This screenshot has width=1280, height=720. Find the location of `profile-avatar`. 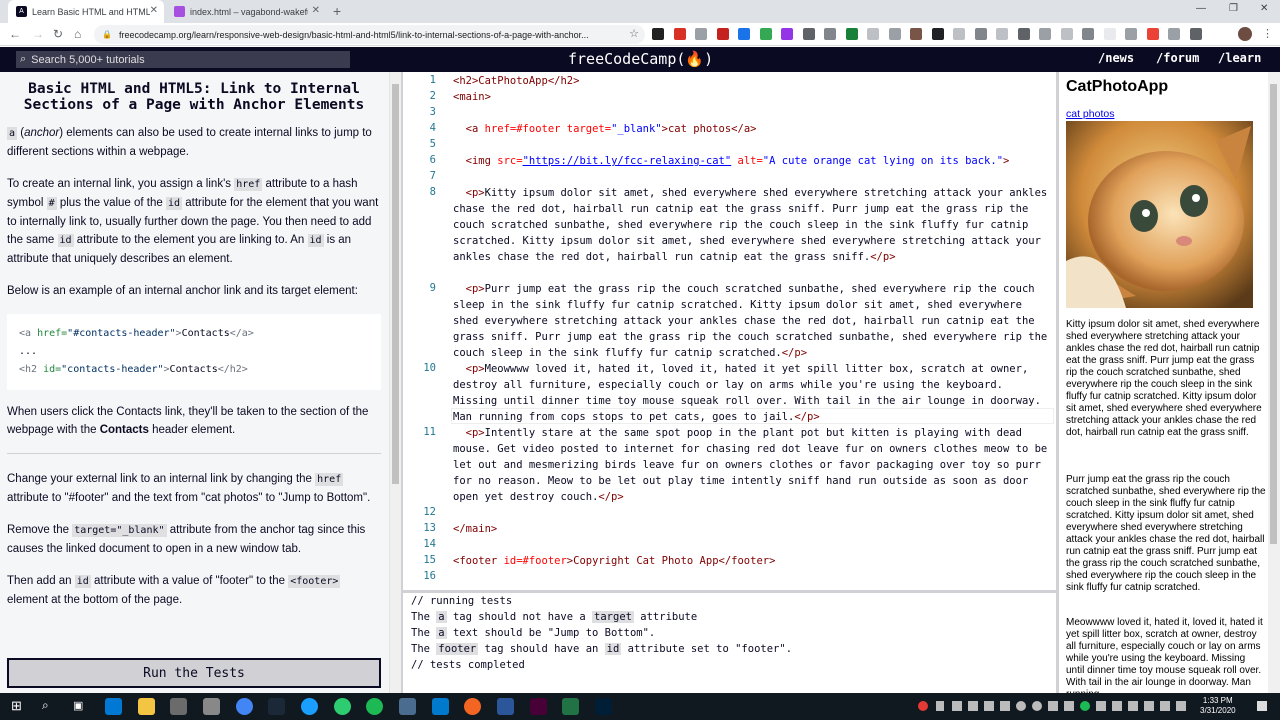

profile-avatar is located at coordinates (1245, 34).